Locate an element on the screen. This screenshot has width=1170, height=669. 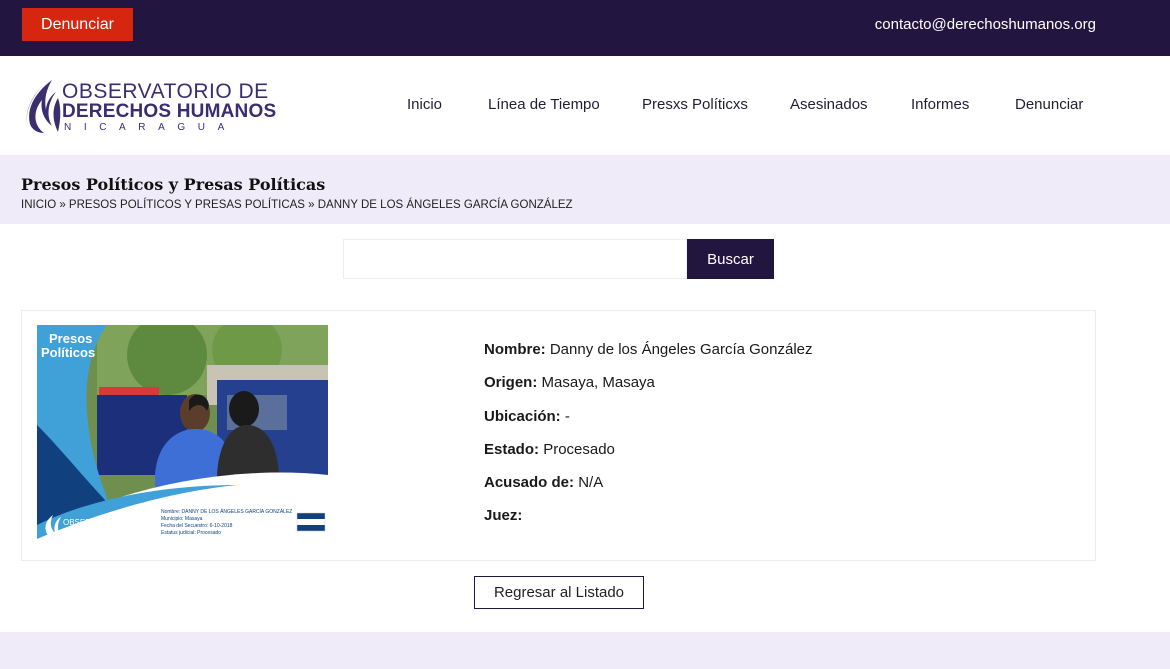
detail-label: Origen: is located at coordinates (511, 383).